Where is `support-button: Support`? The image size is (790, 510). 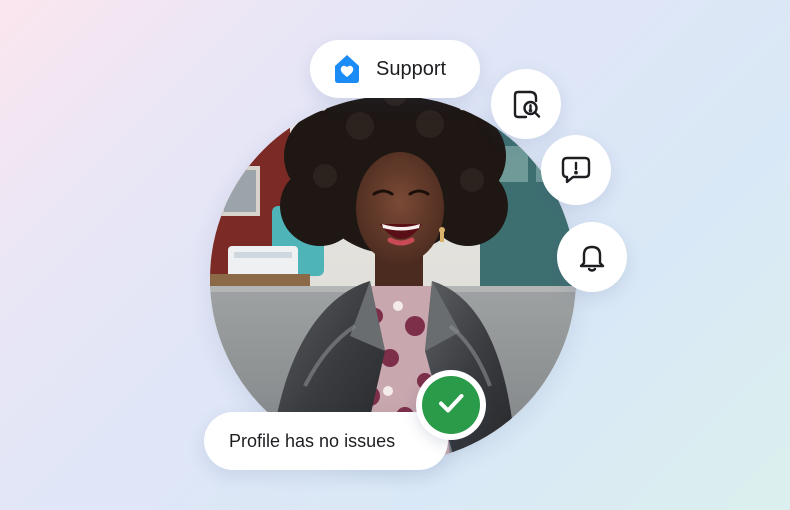
support-button: Support is located at coordinates (395, 69).